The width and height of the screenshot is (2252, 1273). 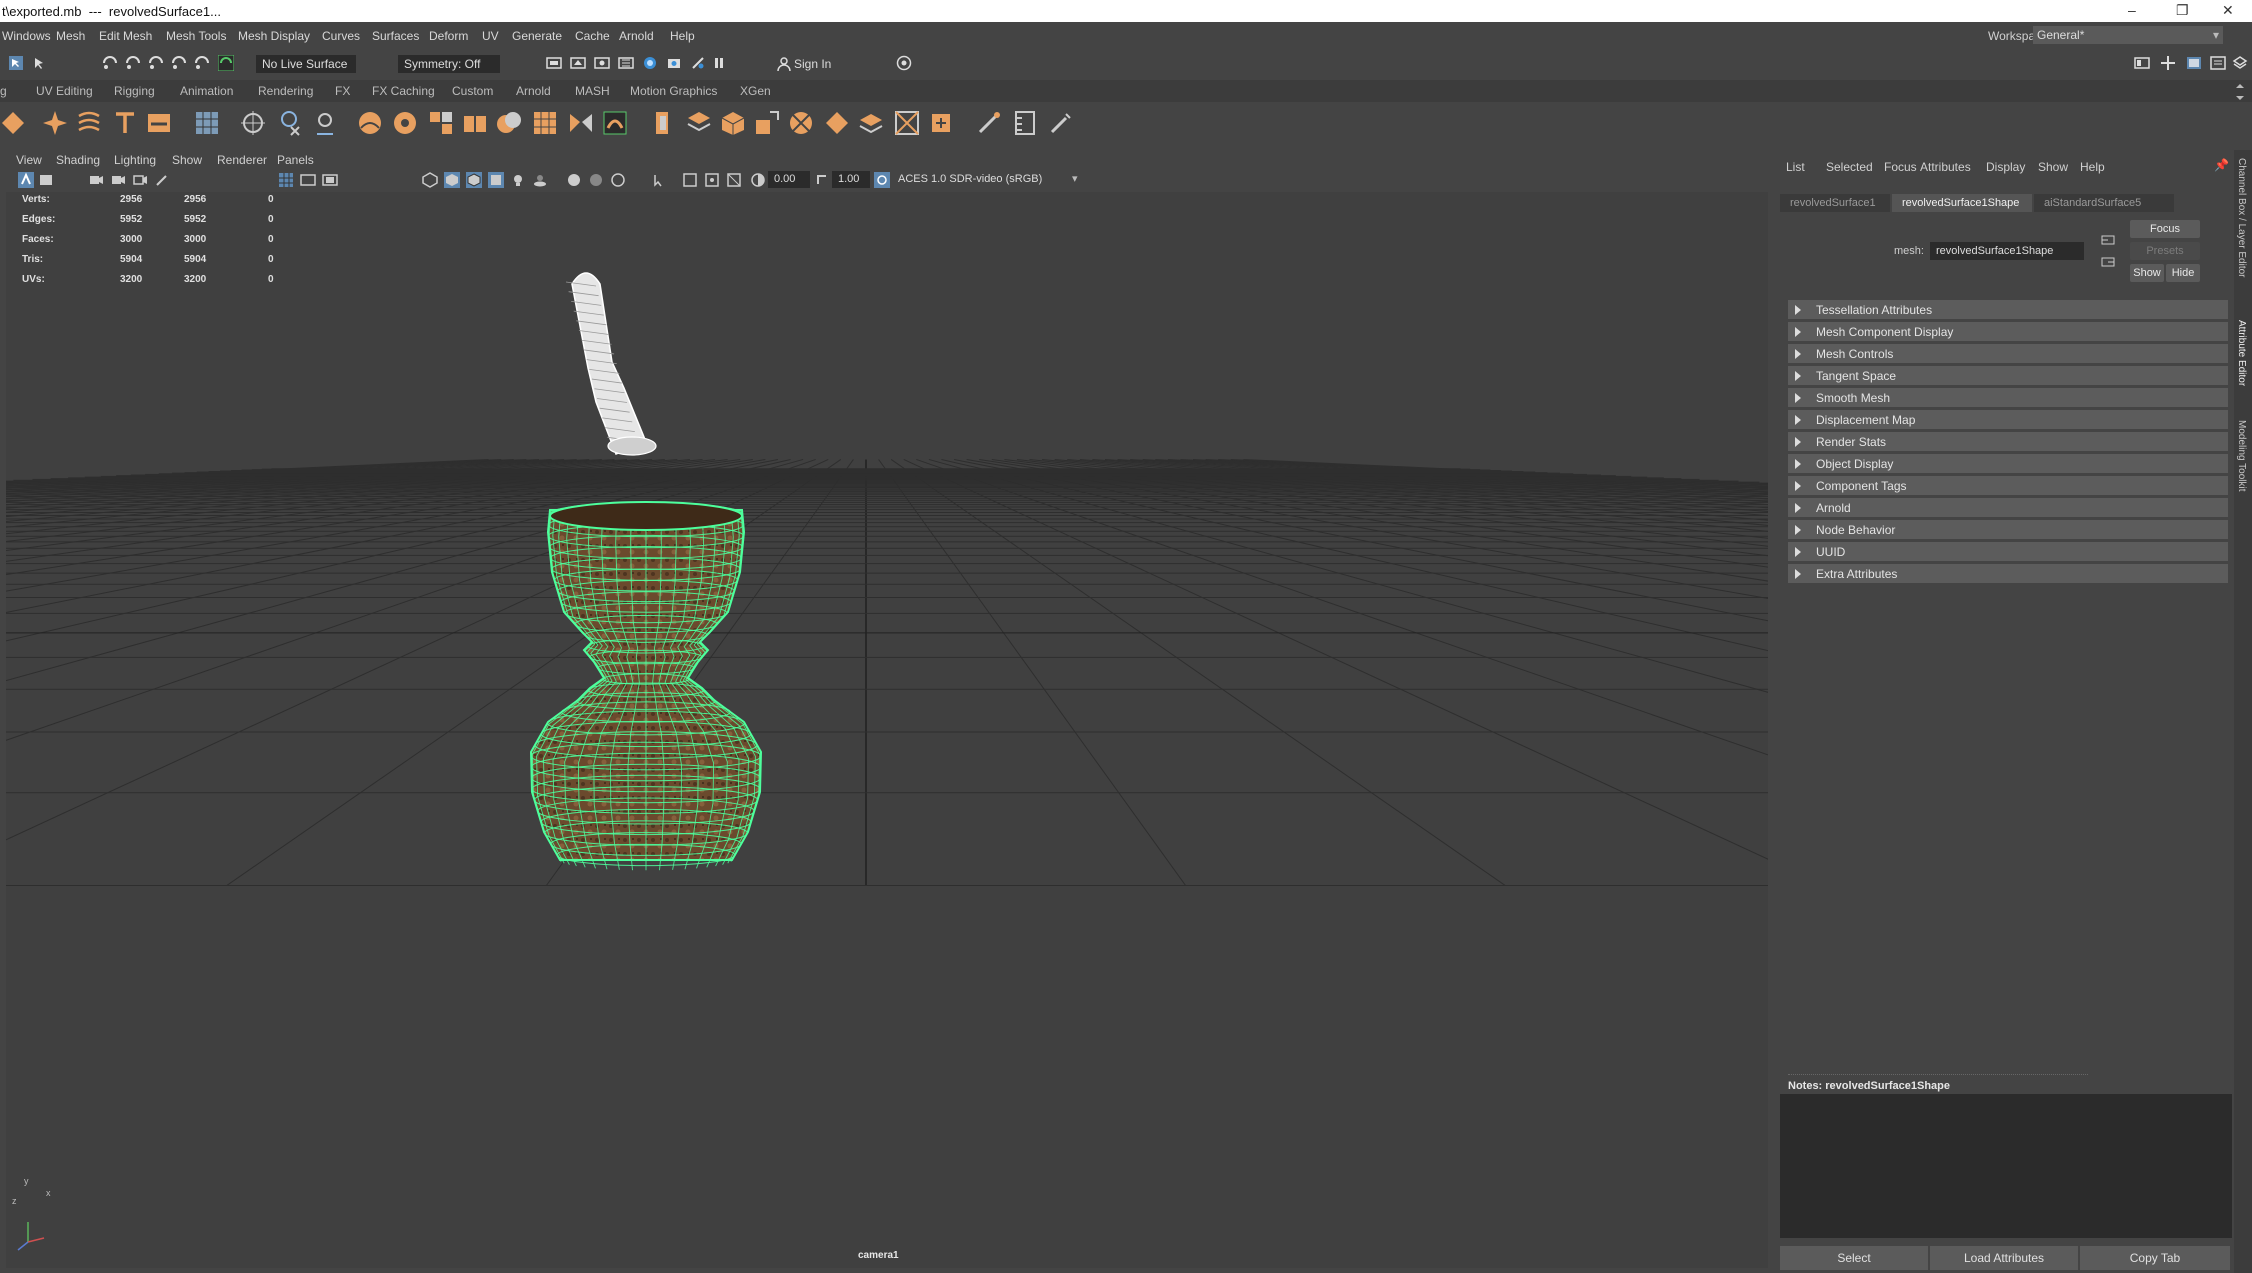 I want to click on shelf-sphere-icon, so click(x=370, y=123).